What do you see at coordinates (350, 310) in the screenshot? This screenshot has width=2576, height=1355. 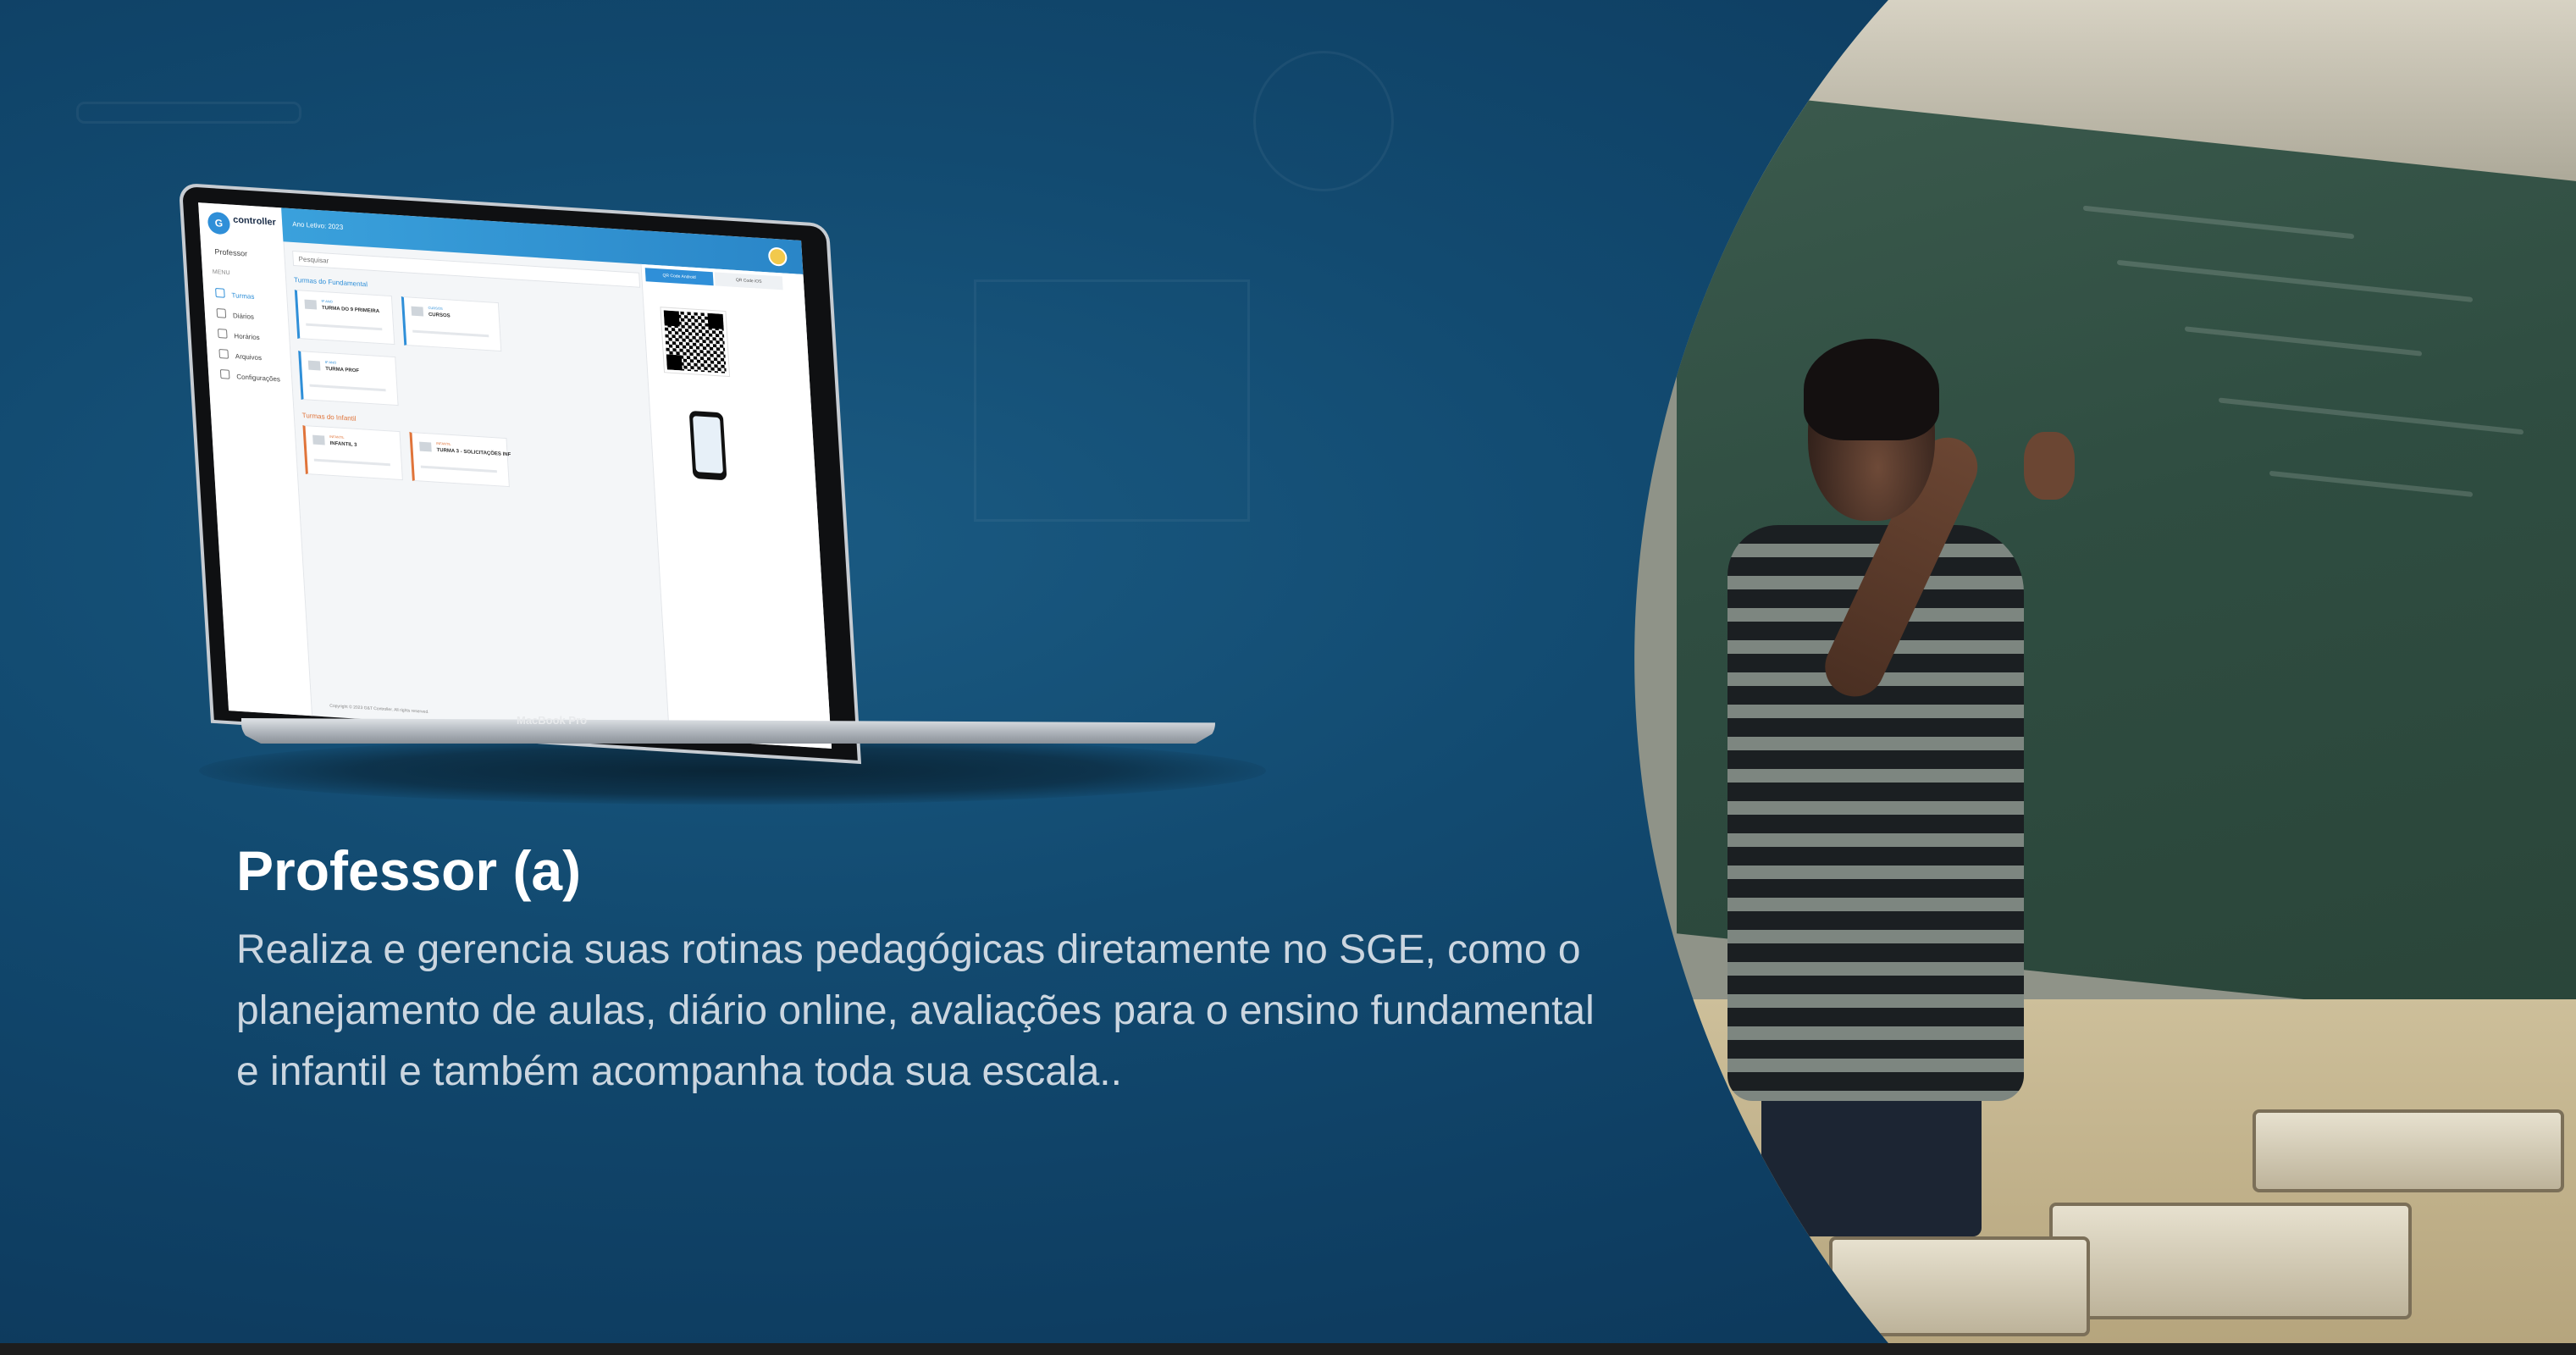 I see `class-name: TURMA DO 9 PRIMEIRA` at bounding box center [350, 310].